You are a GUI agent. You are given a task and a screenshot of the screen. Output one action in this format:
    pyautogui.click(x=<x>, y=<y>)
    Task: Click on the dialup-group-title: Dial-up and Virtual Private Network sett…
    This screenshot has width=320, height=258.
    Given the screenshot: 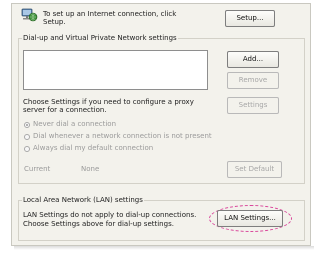 What is the action you would take?
    pyautogui.click(x=100, y=38)
    